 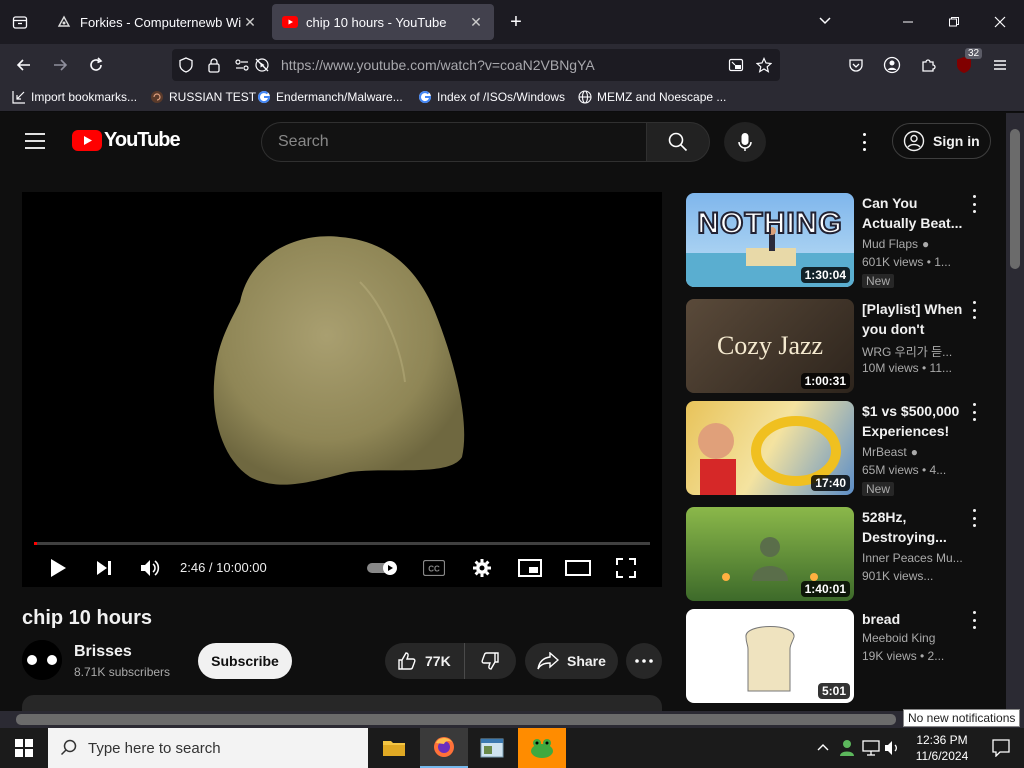 What do you see at coordinates (847, 748) in the screenshot?
I see `user-tray-icon` at bounding box center [847, 748].